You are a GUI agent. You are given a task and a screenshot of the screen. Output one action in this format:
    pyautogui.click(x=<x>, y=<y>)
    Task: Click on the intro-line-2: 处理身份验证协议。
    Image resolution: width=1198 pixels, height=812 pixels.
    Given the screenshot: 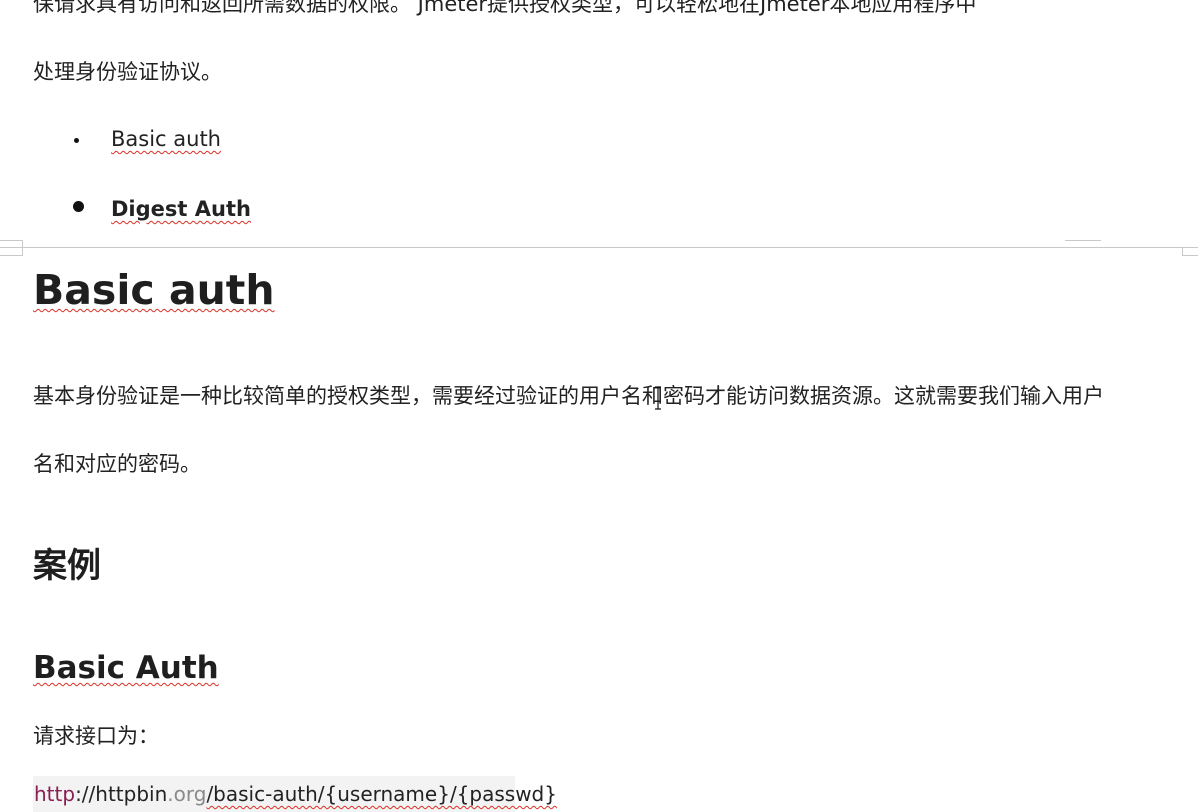 What is the action you would take?
    pyautogui.click(x=127, y=72)
    